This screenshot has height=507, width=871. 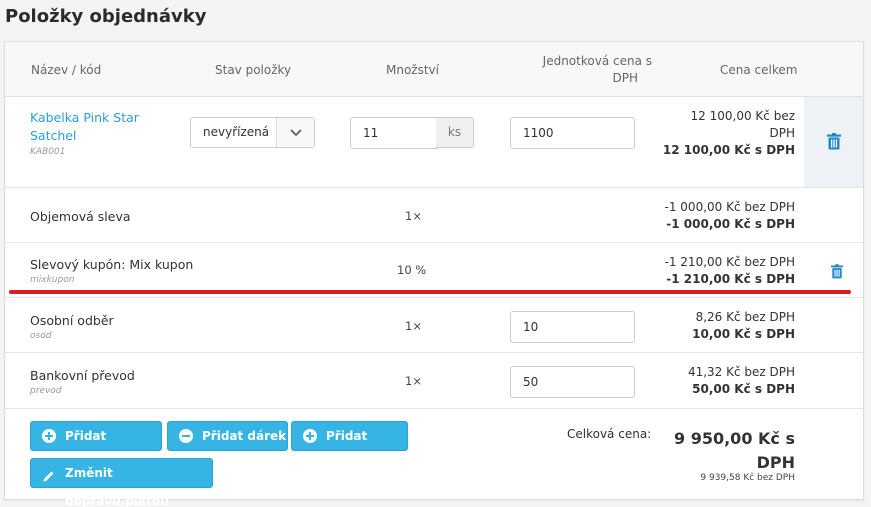 I want to click on product-total-vat: 12 100,00 Kč s DPH, so click(x=728, y=150).